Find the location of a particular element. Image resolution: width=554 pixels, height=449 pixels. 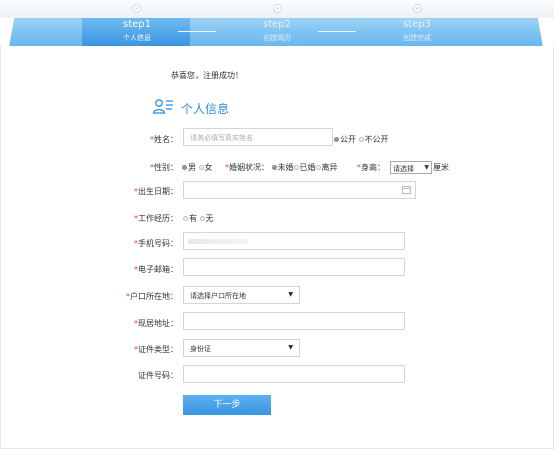

email-input is located at coordinates (294, 267).